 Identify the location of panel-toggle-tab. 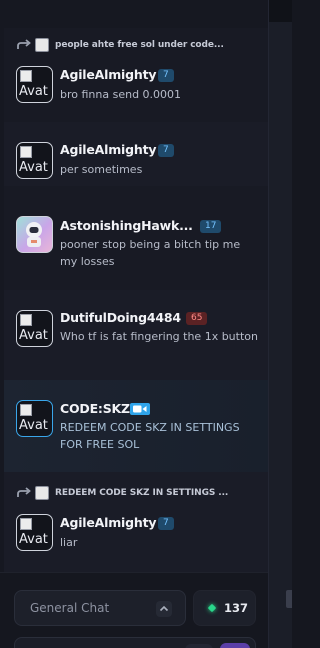
(289, 599).